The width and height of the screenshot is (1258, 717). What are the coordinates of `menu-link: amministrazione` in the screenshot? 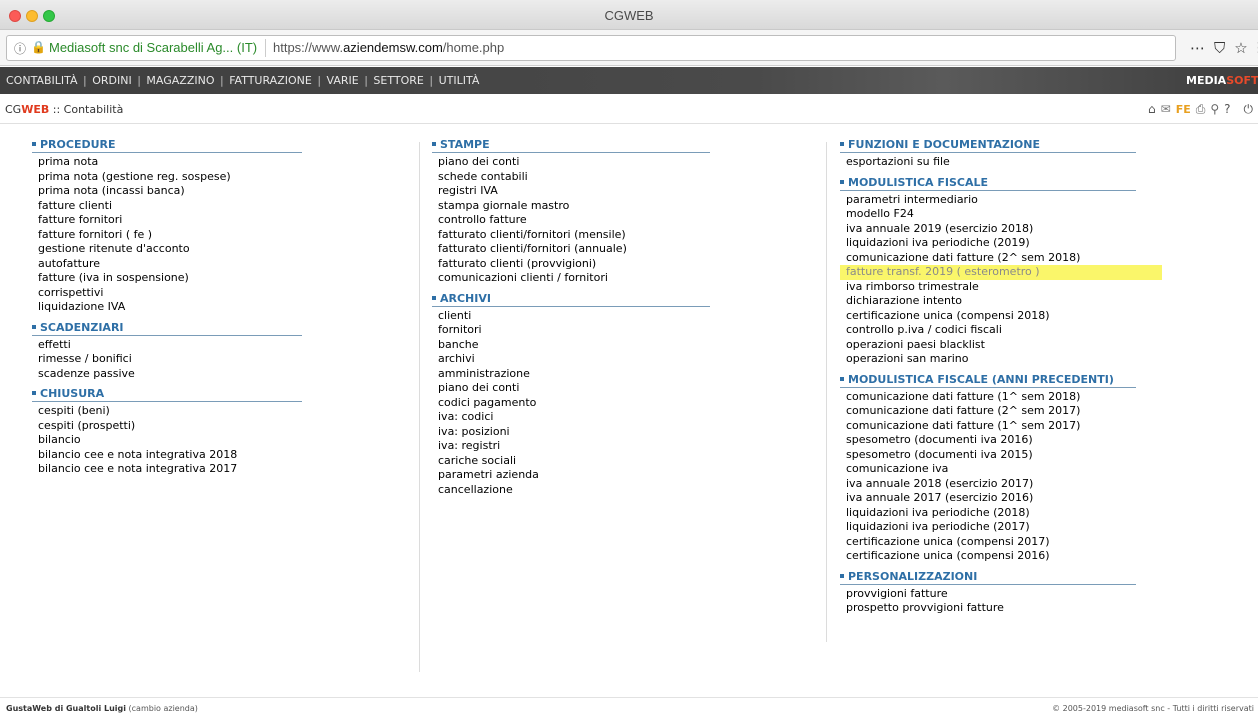 It's located at (580, 374).